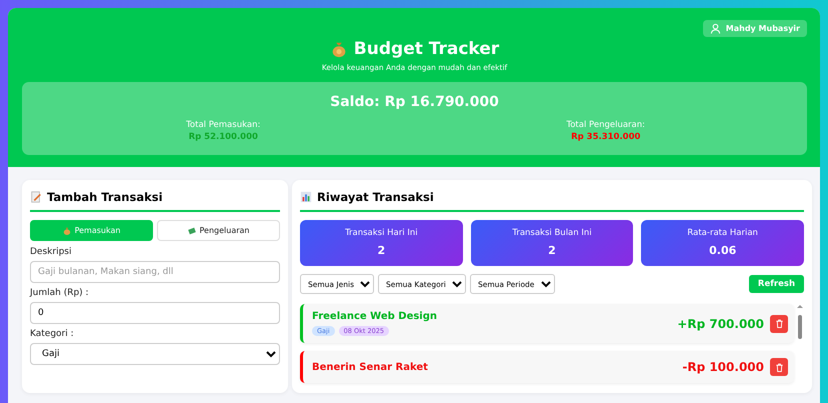 The width and height of the screenshot is (828, 403). What do you see at coordinates (192, 230) in the screenshot?
I see `banknote-icon` at bounding box center [192, 230].